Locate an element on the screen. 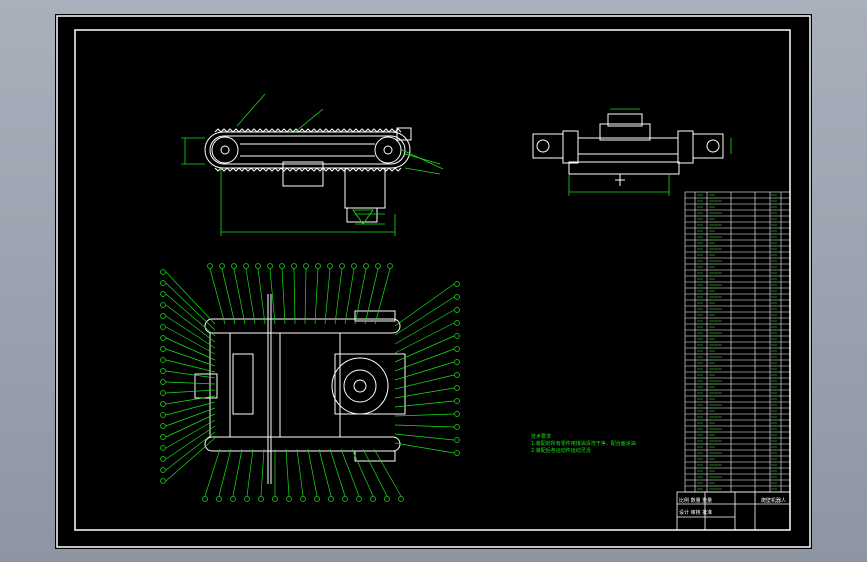 This screenshot has height=562, width=867. signoff-row: 设计 审核 批准 is located at coordinates (695, 512).